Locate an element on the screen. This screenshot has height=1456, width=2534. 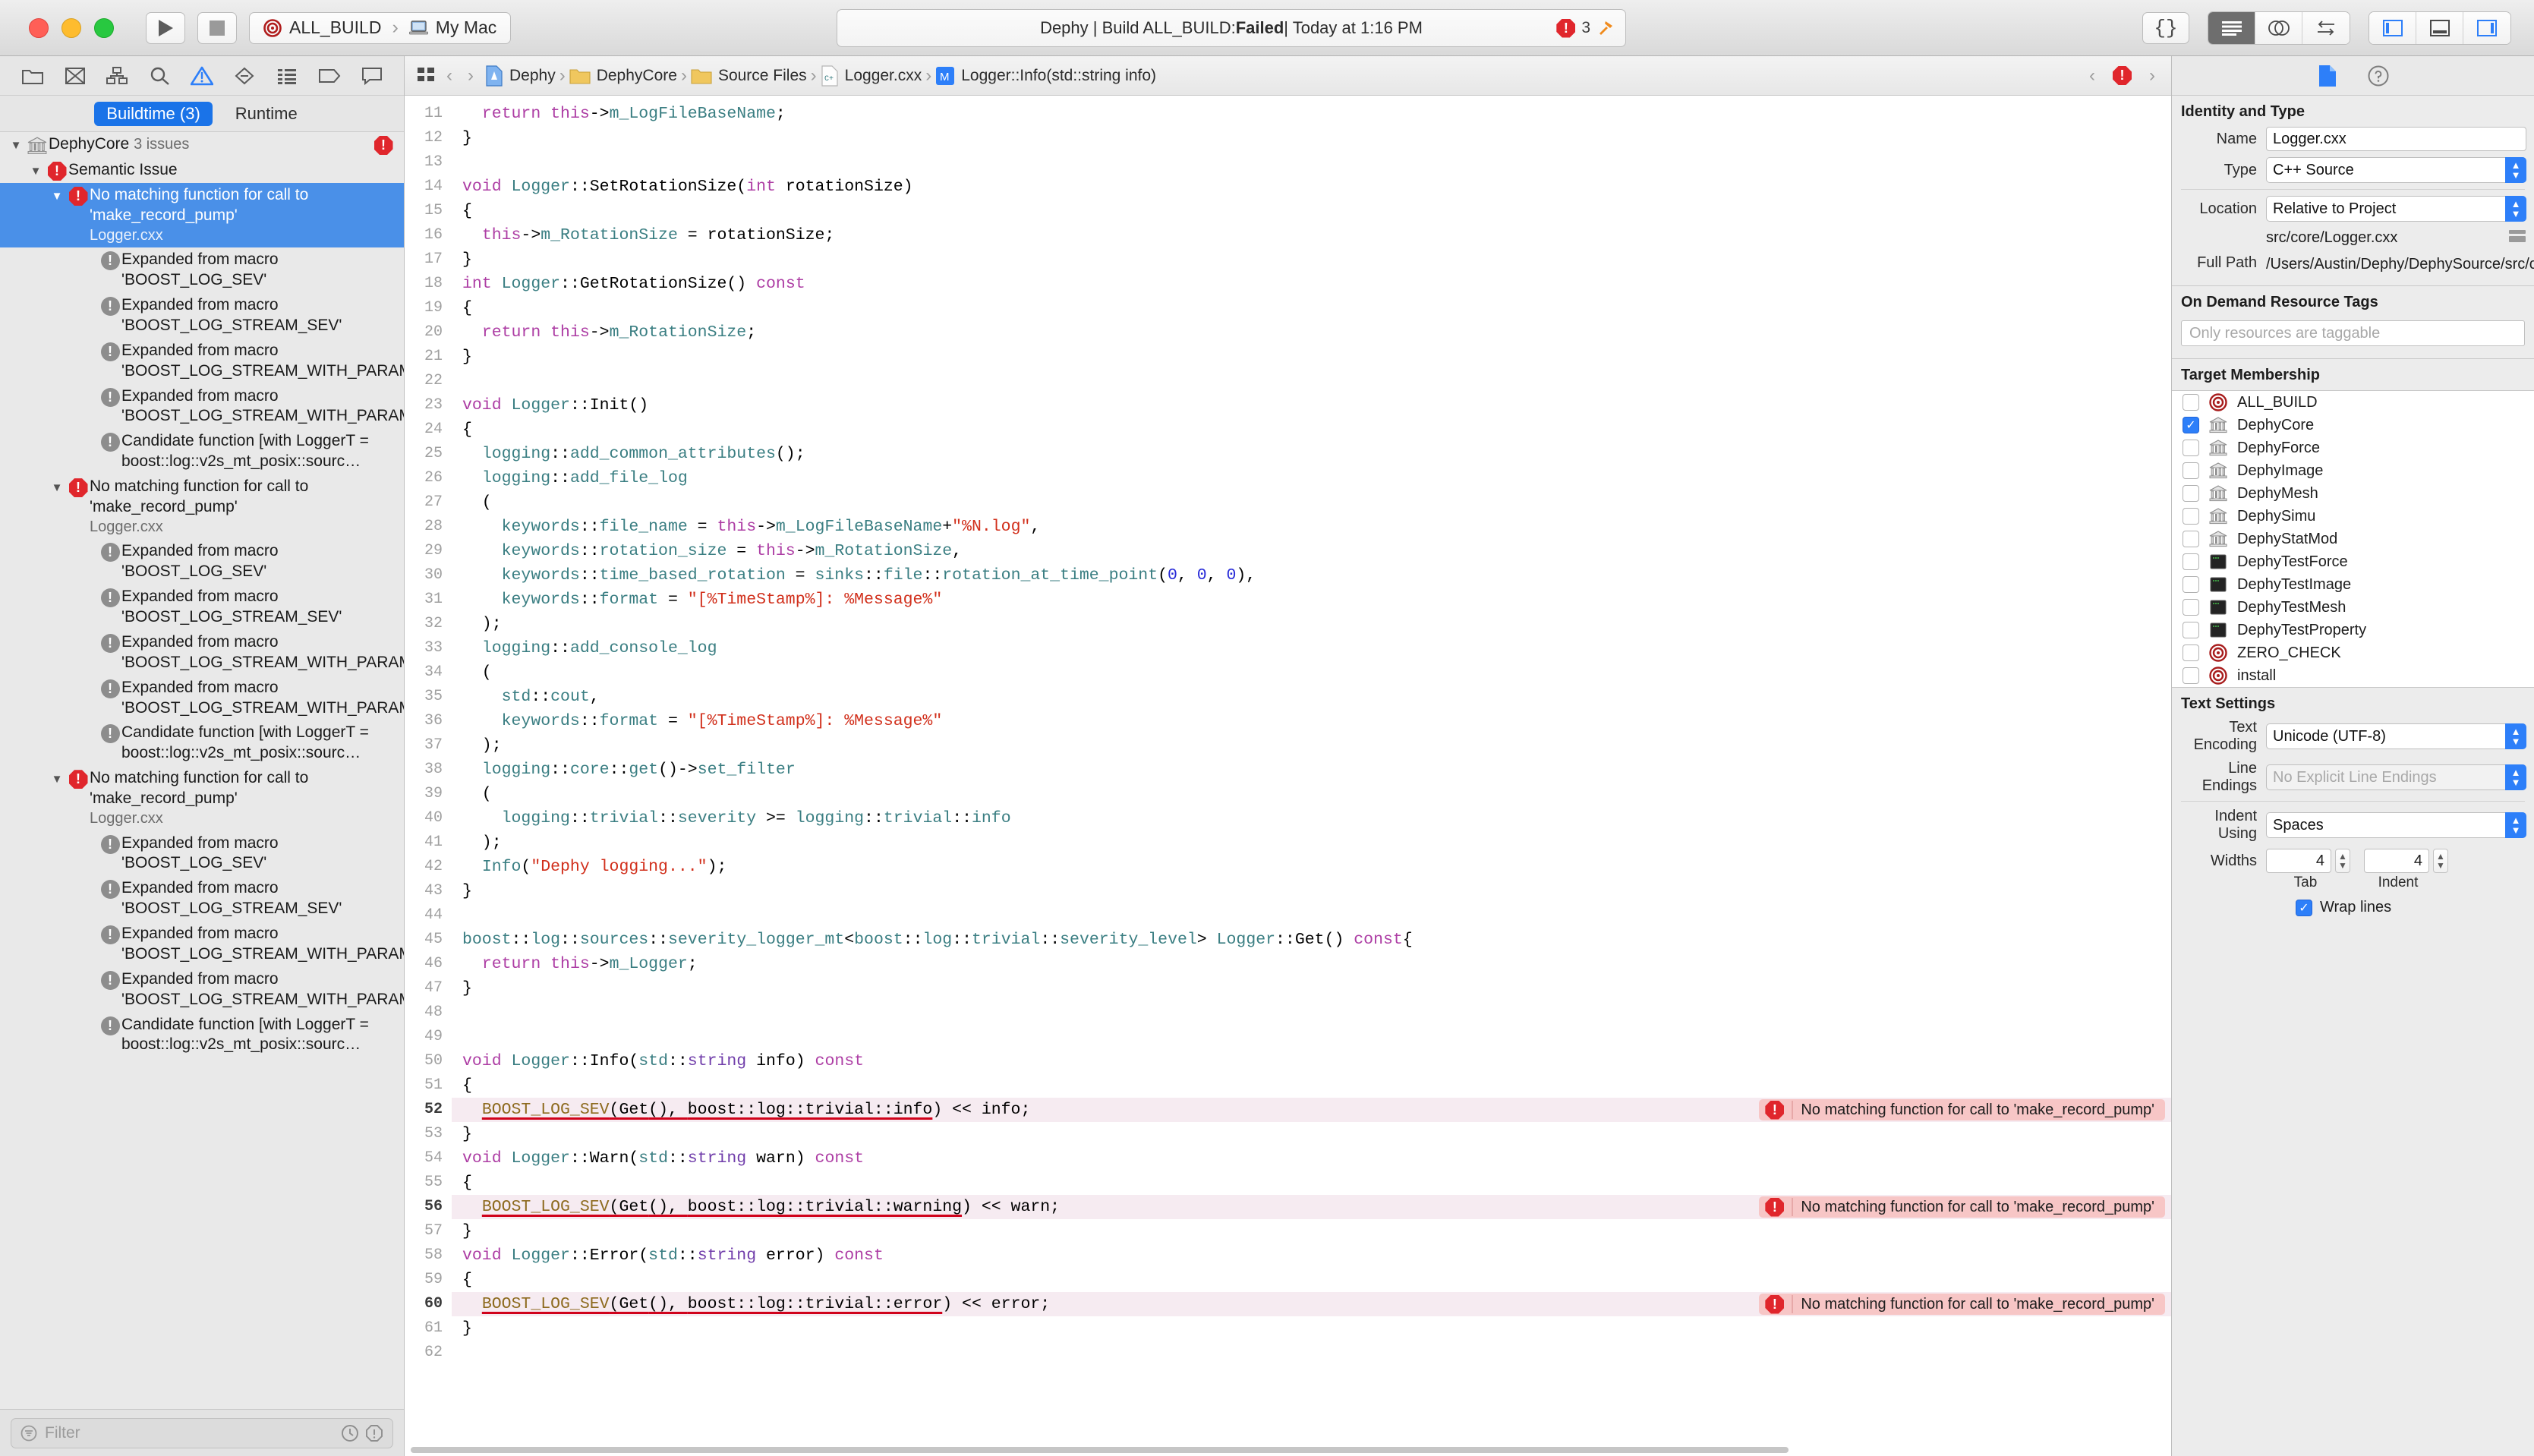
breadcrumb-item-3: Source Files is located at coordinates (749, 76).